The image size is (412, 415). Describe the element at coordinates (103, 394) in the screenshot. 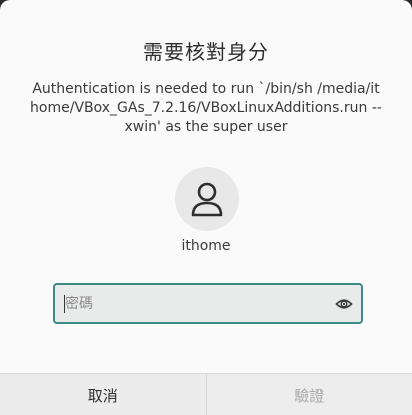

I see `cancel-button: 取消` at that location.